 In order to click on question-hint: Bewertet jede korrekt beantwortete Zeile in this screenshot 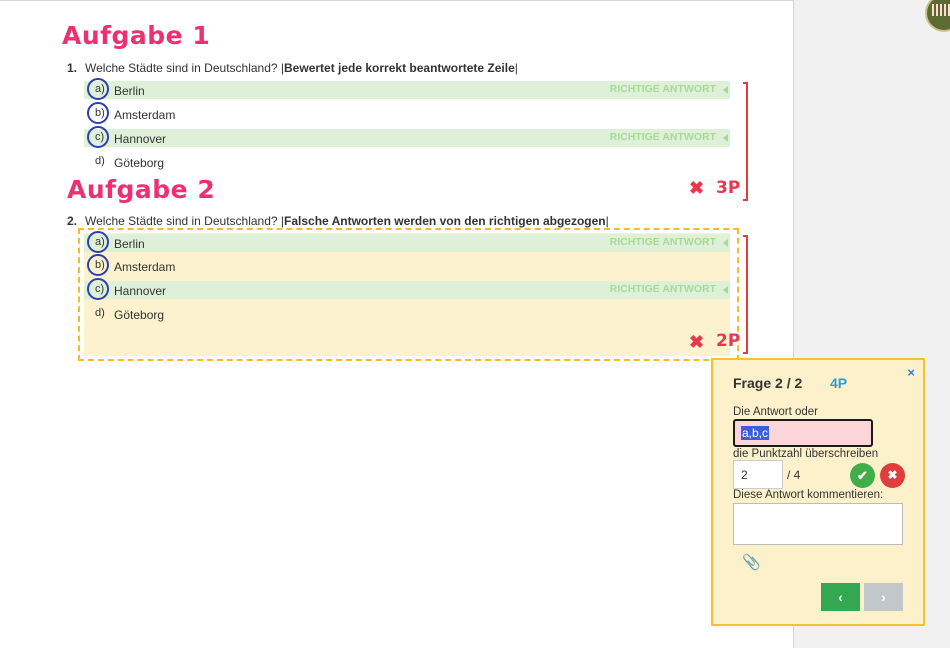, I will do `click(399, 68)`.